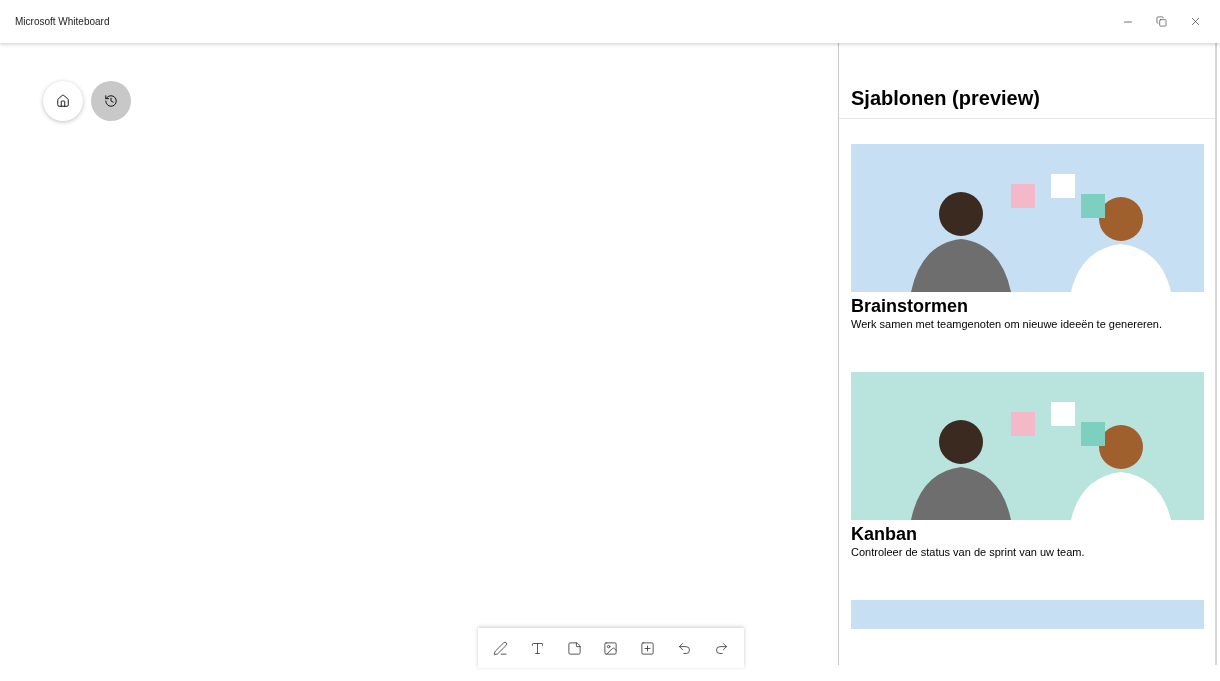 This screenshot has height=681, width=1220. What do you see at coordinates (1007, 324) in the screenshot?
I see `template-description: Werk samen met teamgenoten om nieuwe ideeën te genereren.` at bounding box center [1007, 324].